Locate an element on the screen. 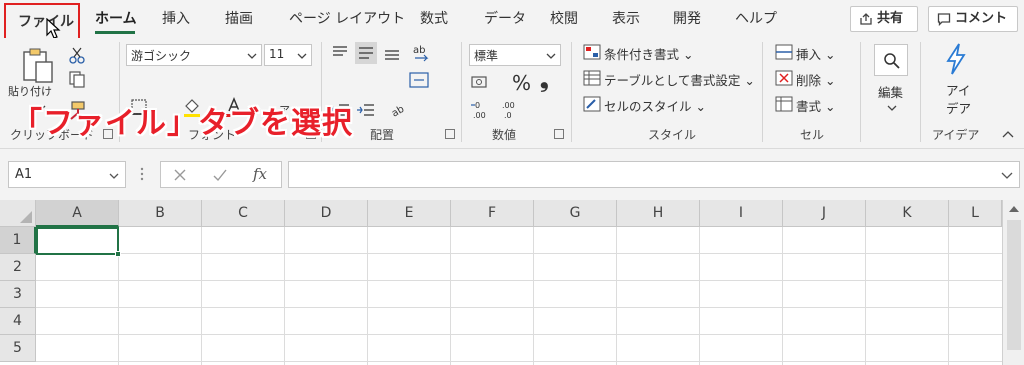 The height and width of the screenshot is (365, 1024). column-header-l: L is located at coordinates (975, 213).